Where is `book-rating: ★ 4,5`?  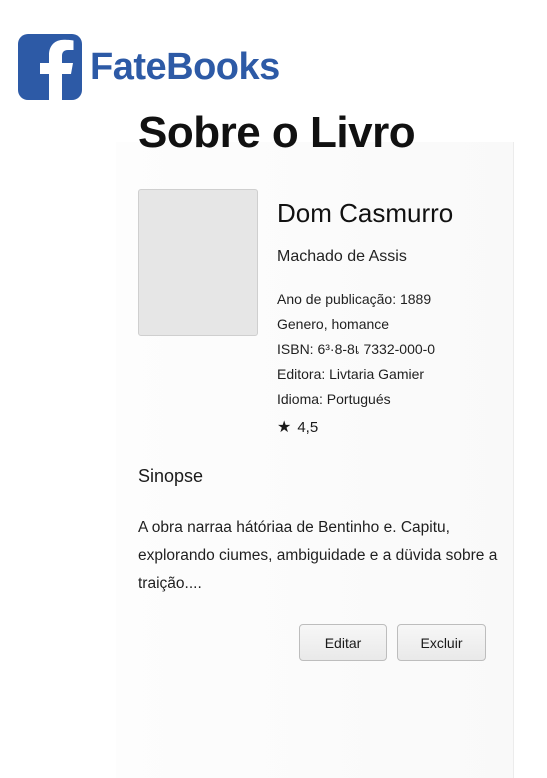 book-rating: ★ 4,5 is located at coordinates (297, 427).